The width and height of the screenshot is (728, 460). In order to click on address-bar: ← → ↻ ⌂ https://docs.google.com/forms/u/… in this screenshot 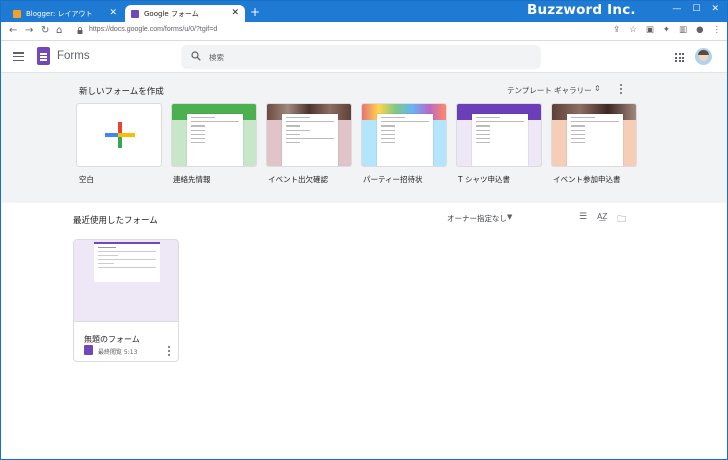, I will do `click(364, 31)`.